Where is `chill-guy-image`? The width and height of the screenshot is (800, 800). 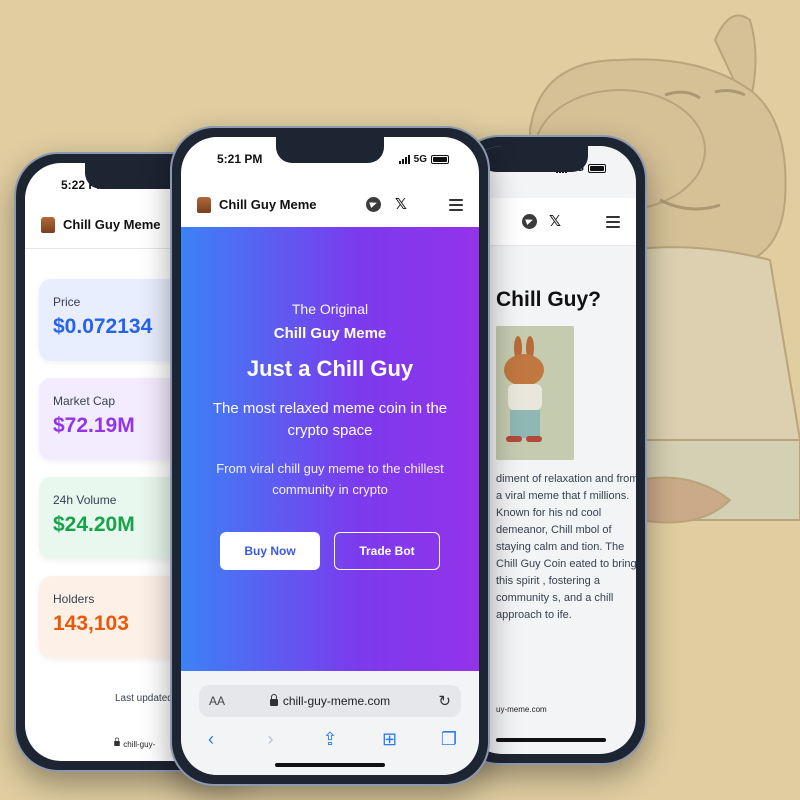 chill-guy-image is located at coordinates (535, 393).